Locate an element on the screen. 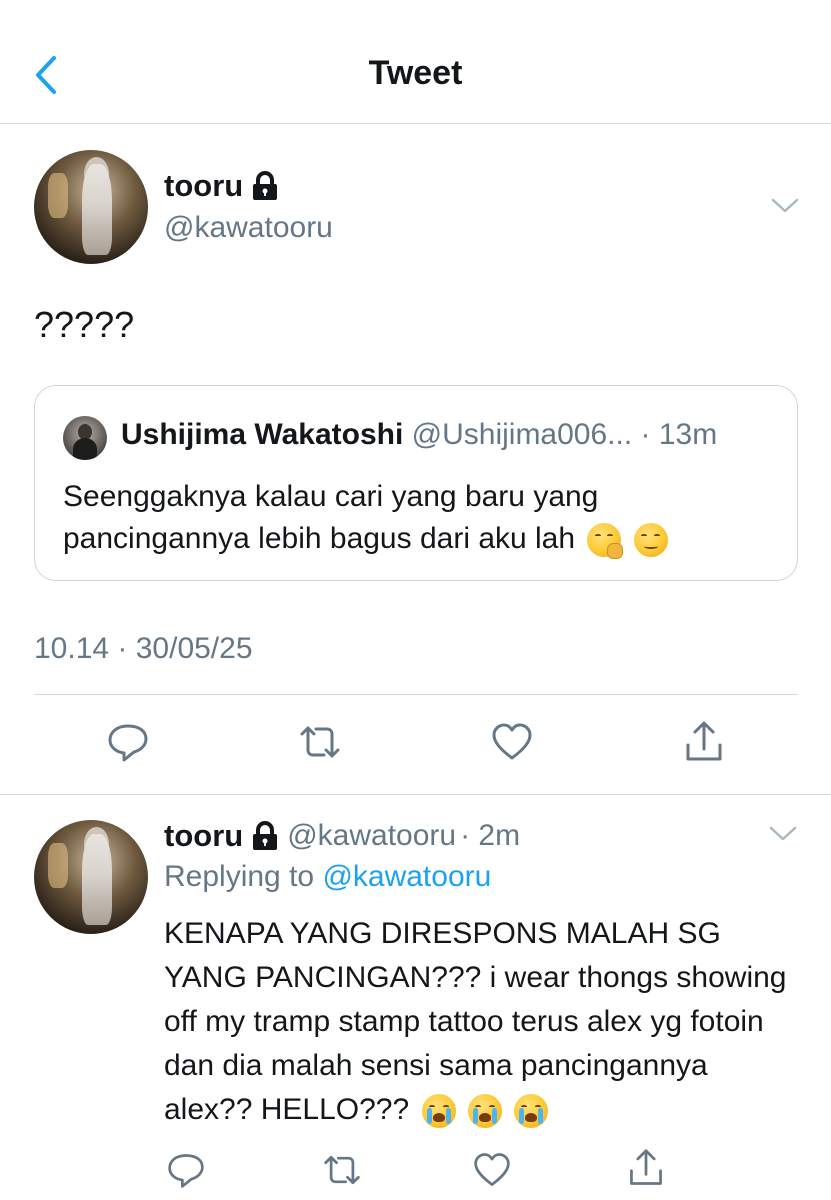 The height and width of the screenshot is (1200, 831). page-title: Tweet is located at coordinates (415, 73).